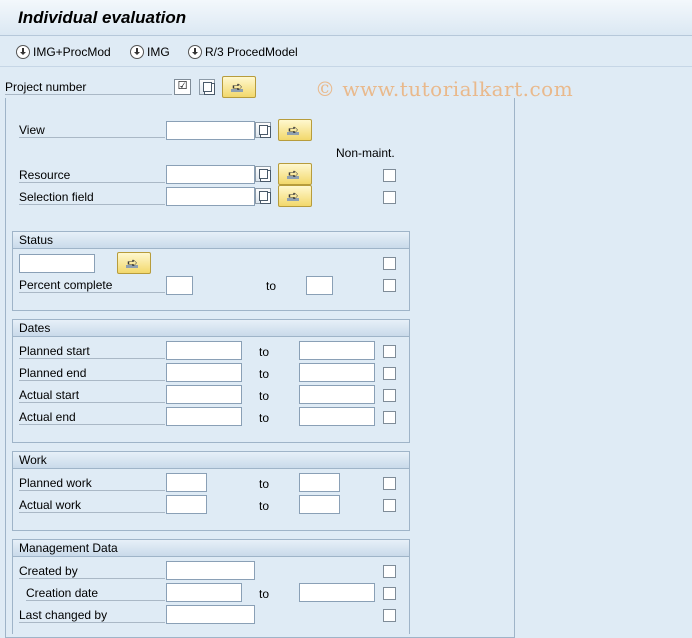 Image resolution: width=692 pixels, height=638 pixels. I want to click on percent-complete-to-label: to, so click(271, 286).